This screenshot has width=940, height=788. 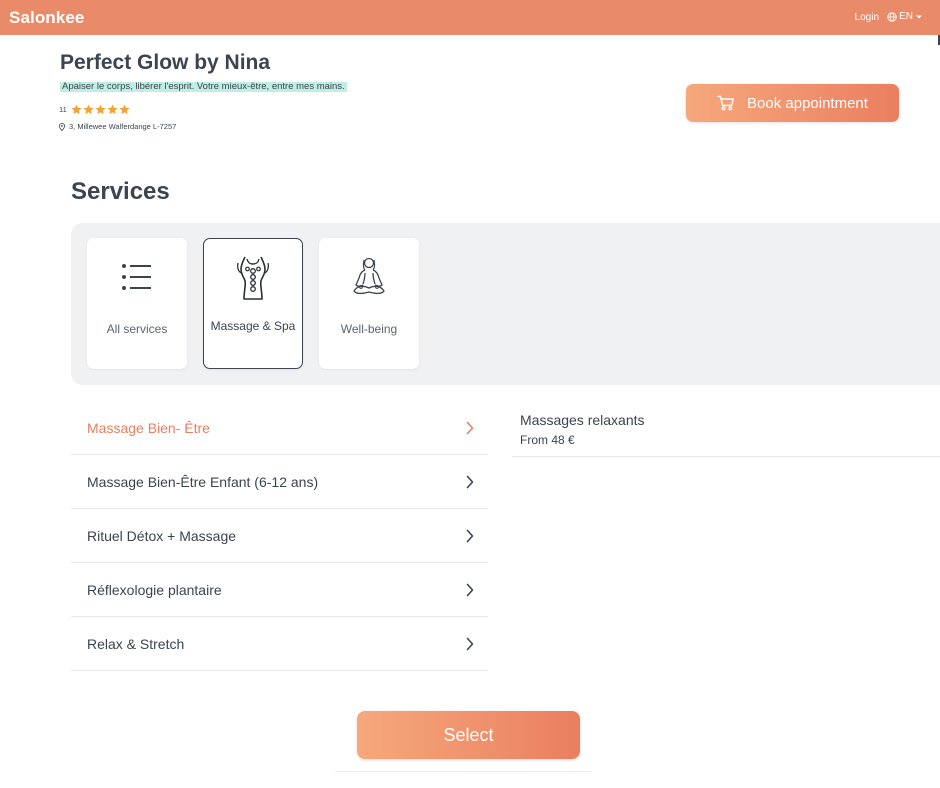 I want to click on category-all-services: All services, so click(x=137, y=303).